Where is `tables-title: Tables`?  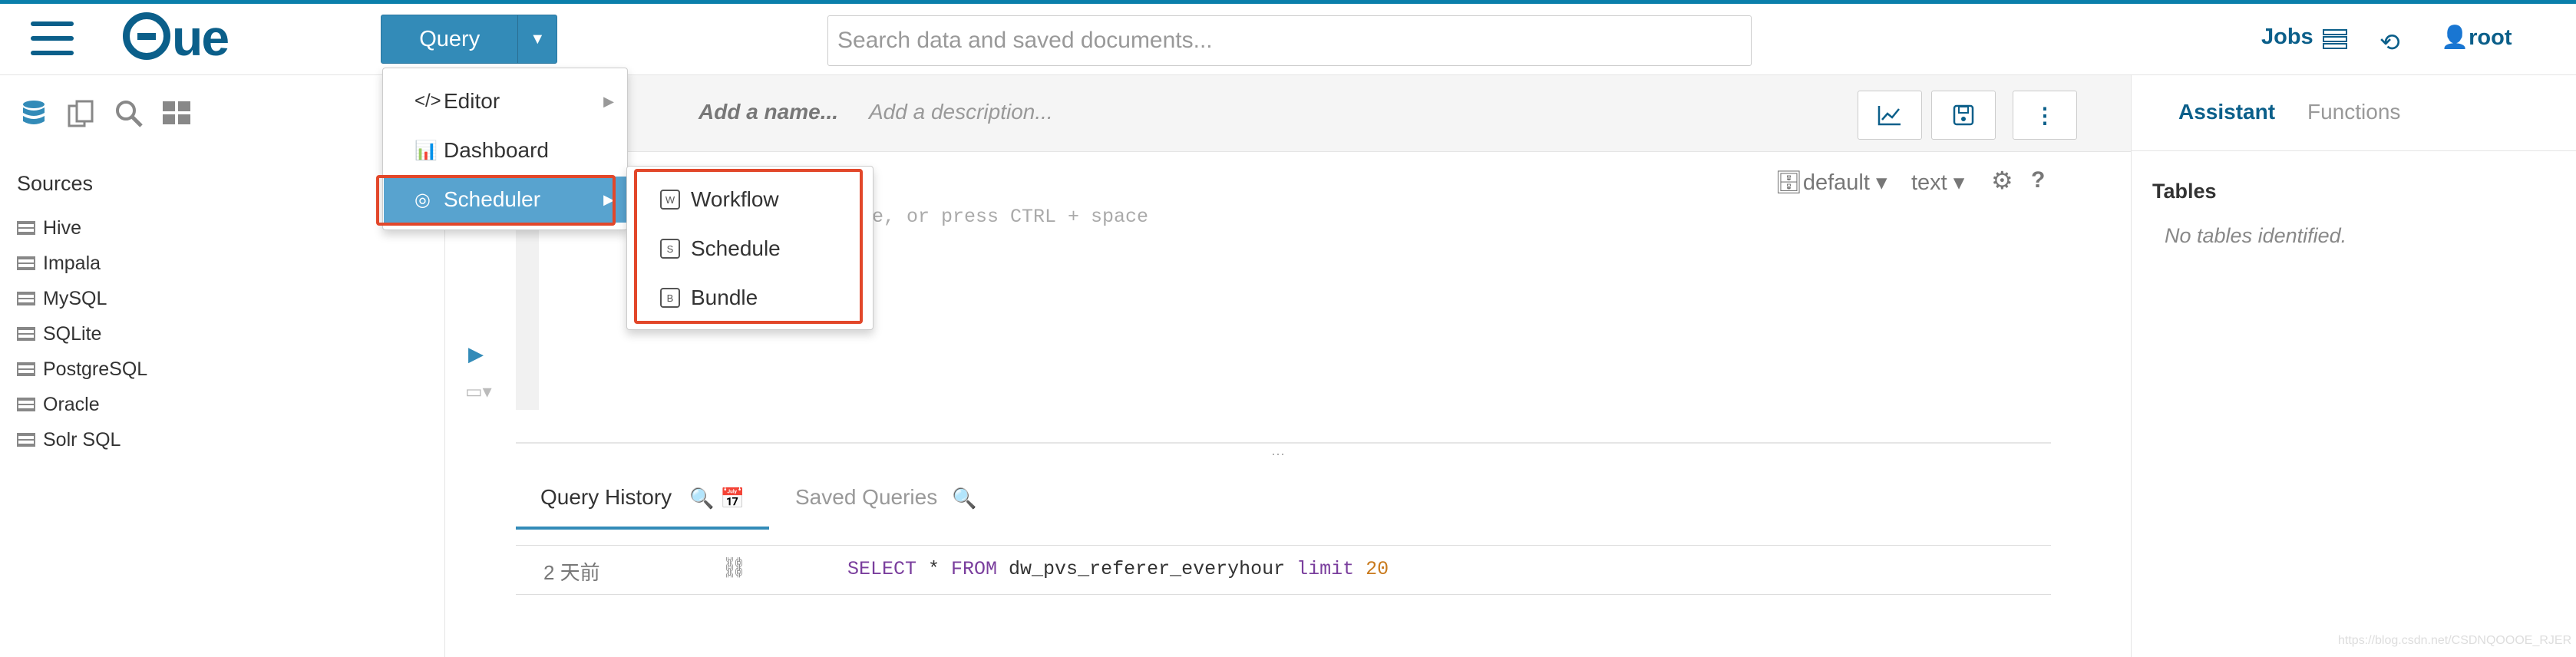
tables-title: Tables is located at coordinates (2184, 191).